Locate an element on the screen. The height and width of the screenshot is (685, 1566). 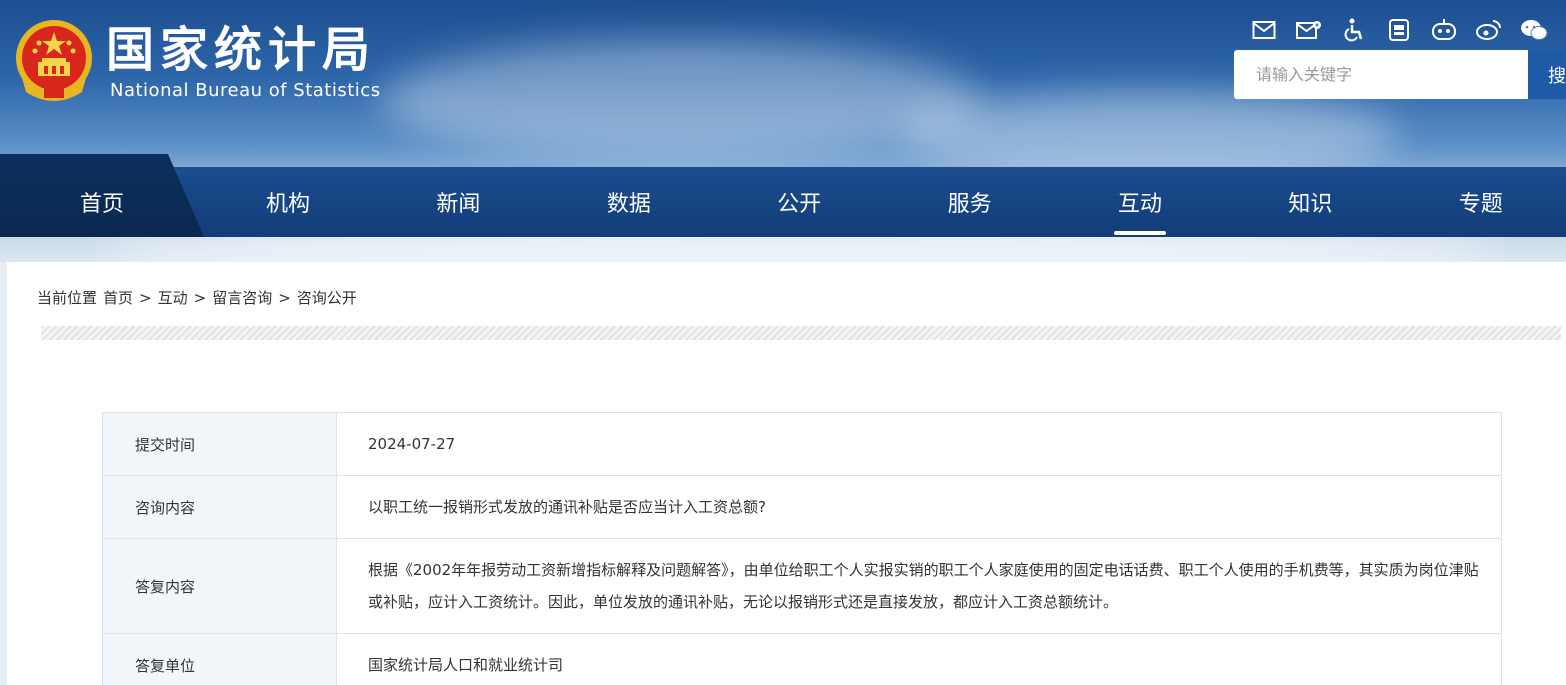
search-button: 搜 is located at coordinates (1547, 74).